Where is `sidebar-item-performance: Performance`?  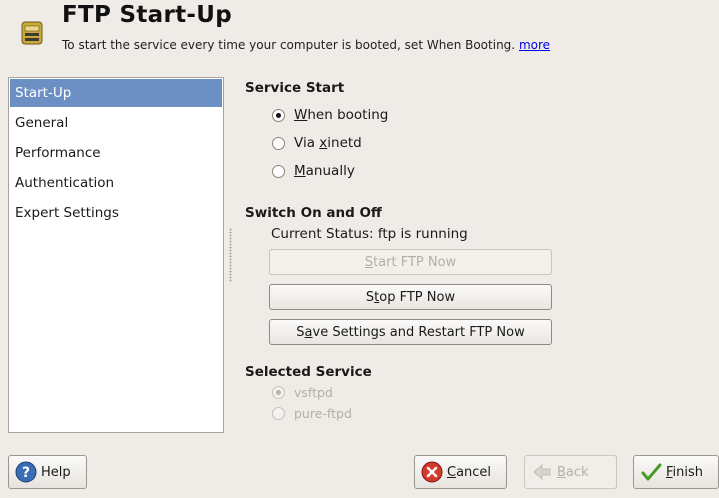
sidebar-item-performance: Performance is located at coordinates (116, 153).